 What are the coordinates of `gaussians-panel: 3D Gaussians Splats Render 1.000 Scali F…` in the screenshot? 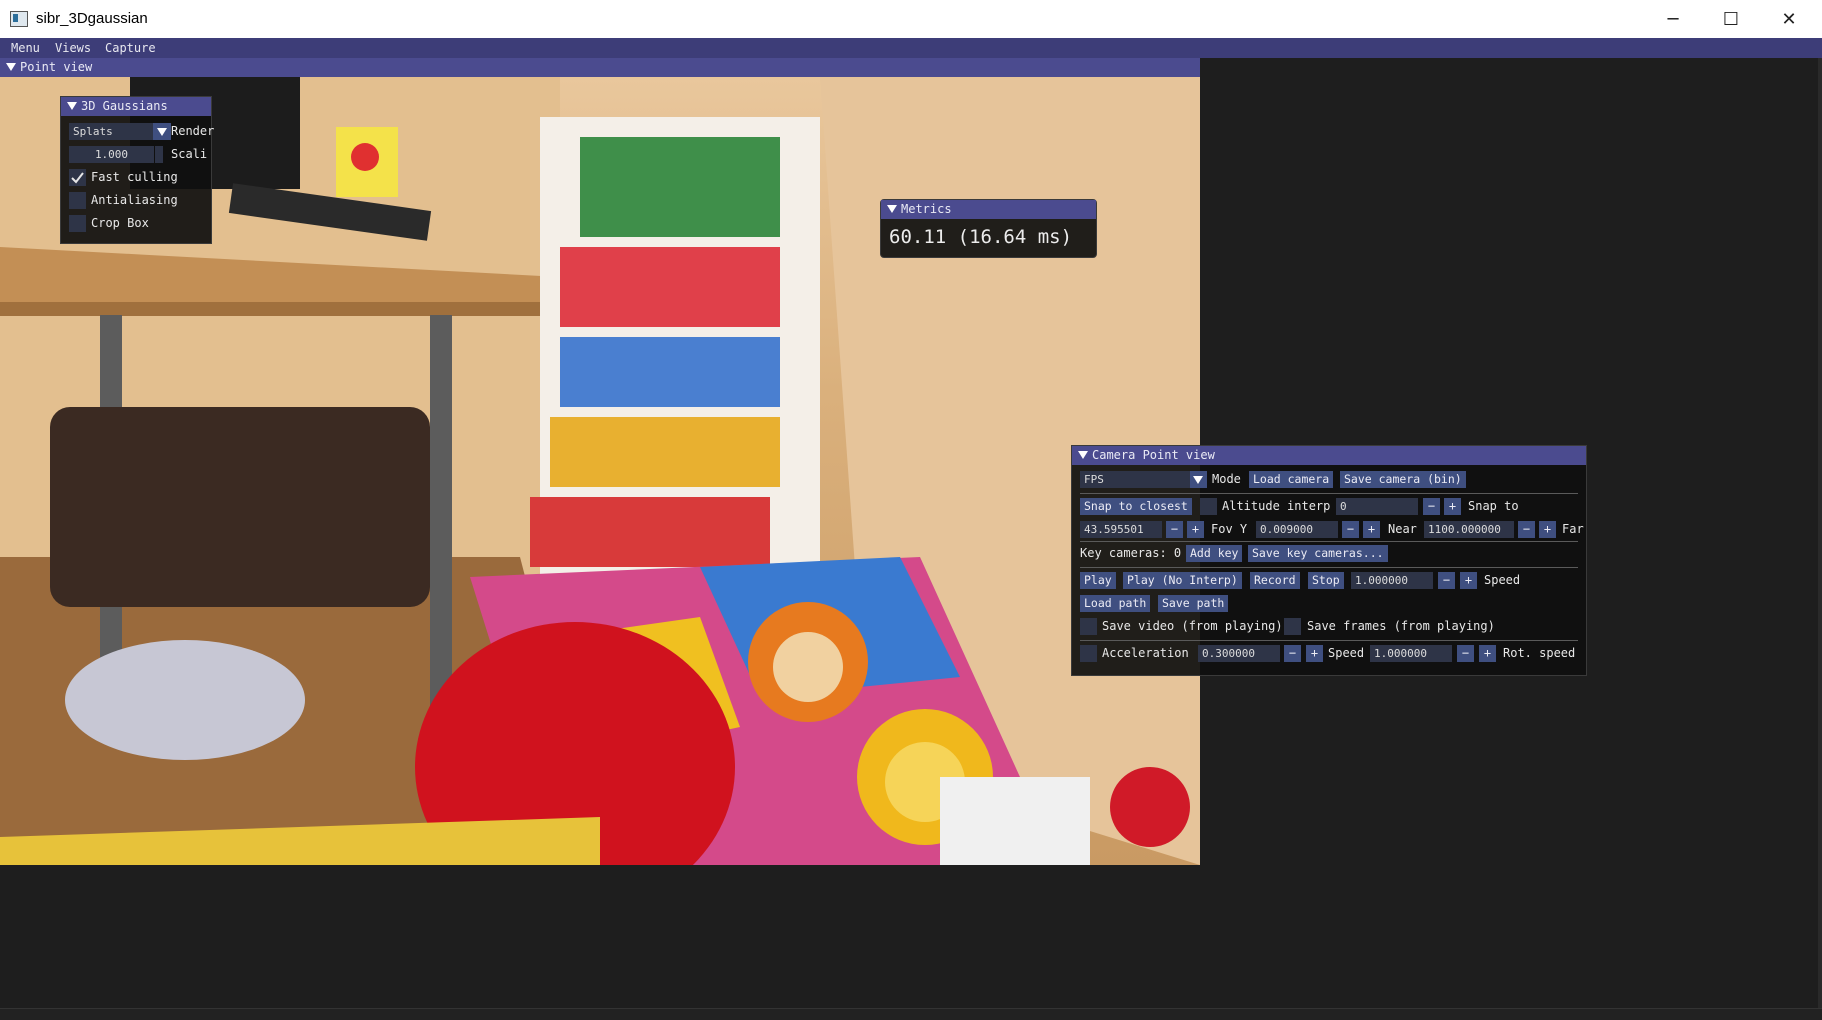 It's located at (137, 170).